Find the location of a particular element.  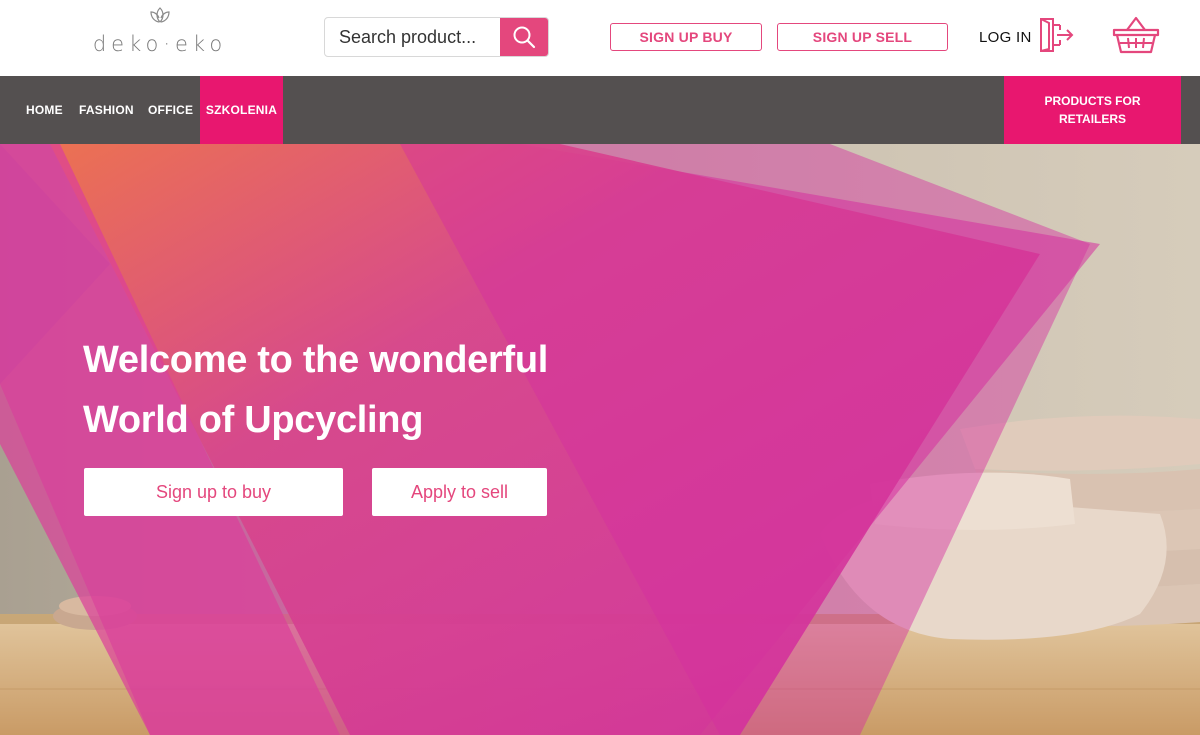

nav-item-home: HOME is located at coordinates (44, 110).